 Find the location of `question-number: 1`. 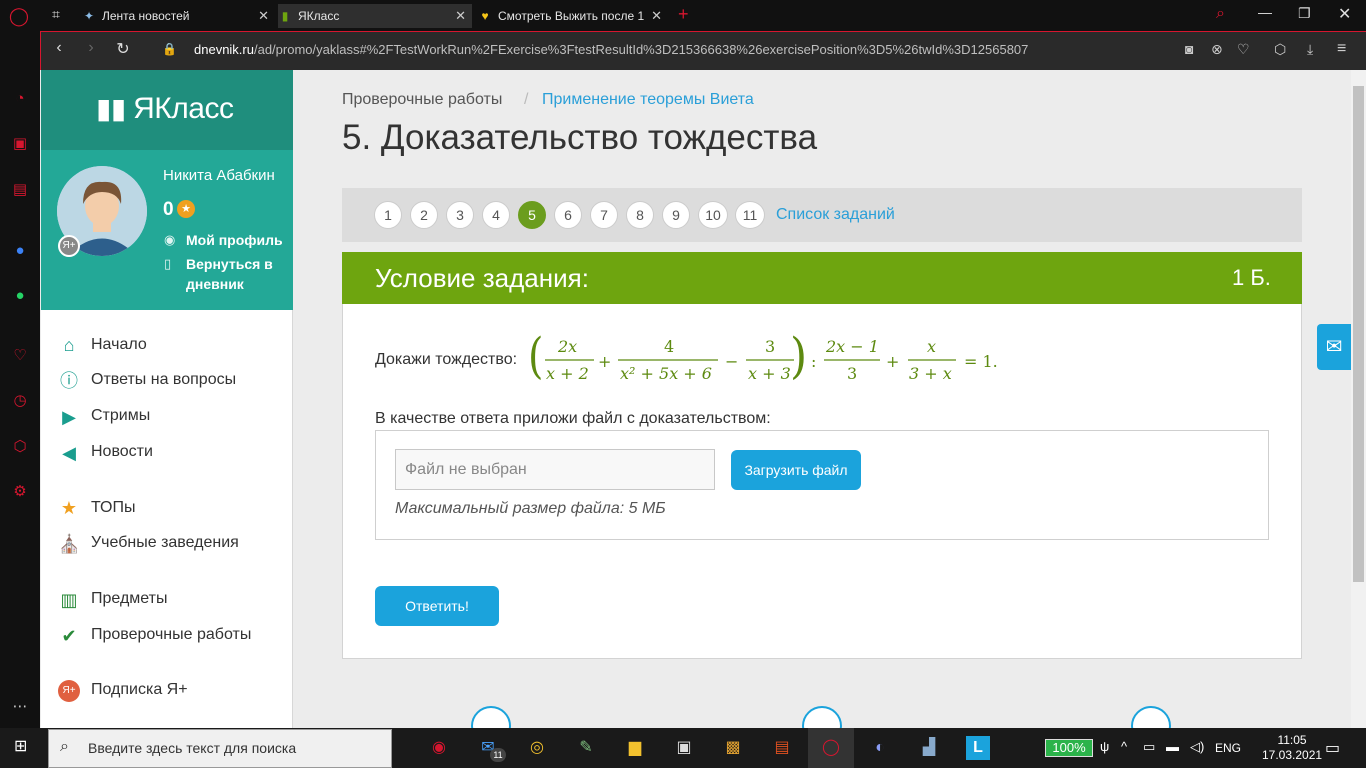

question-number: 1 is located at coordinates (388, 215).